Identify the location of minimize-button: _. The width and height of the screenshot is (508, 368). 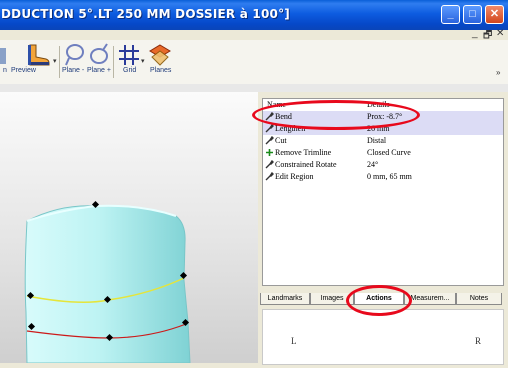
(450, 14).